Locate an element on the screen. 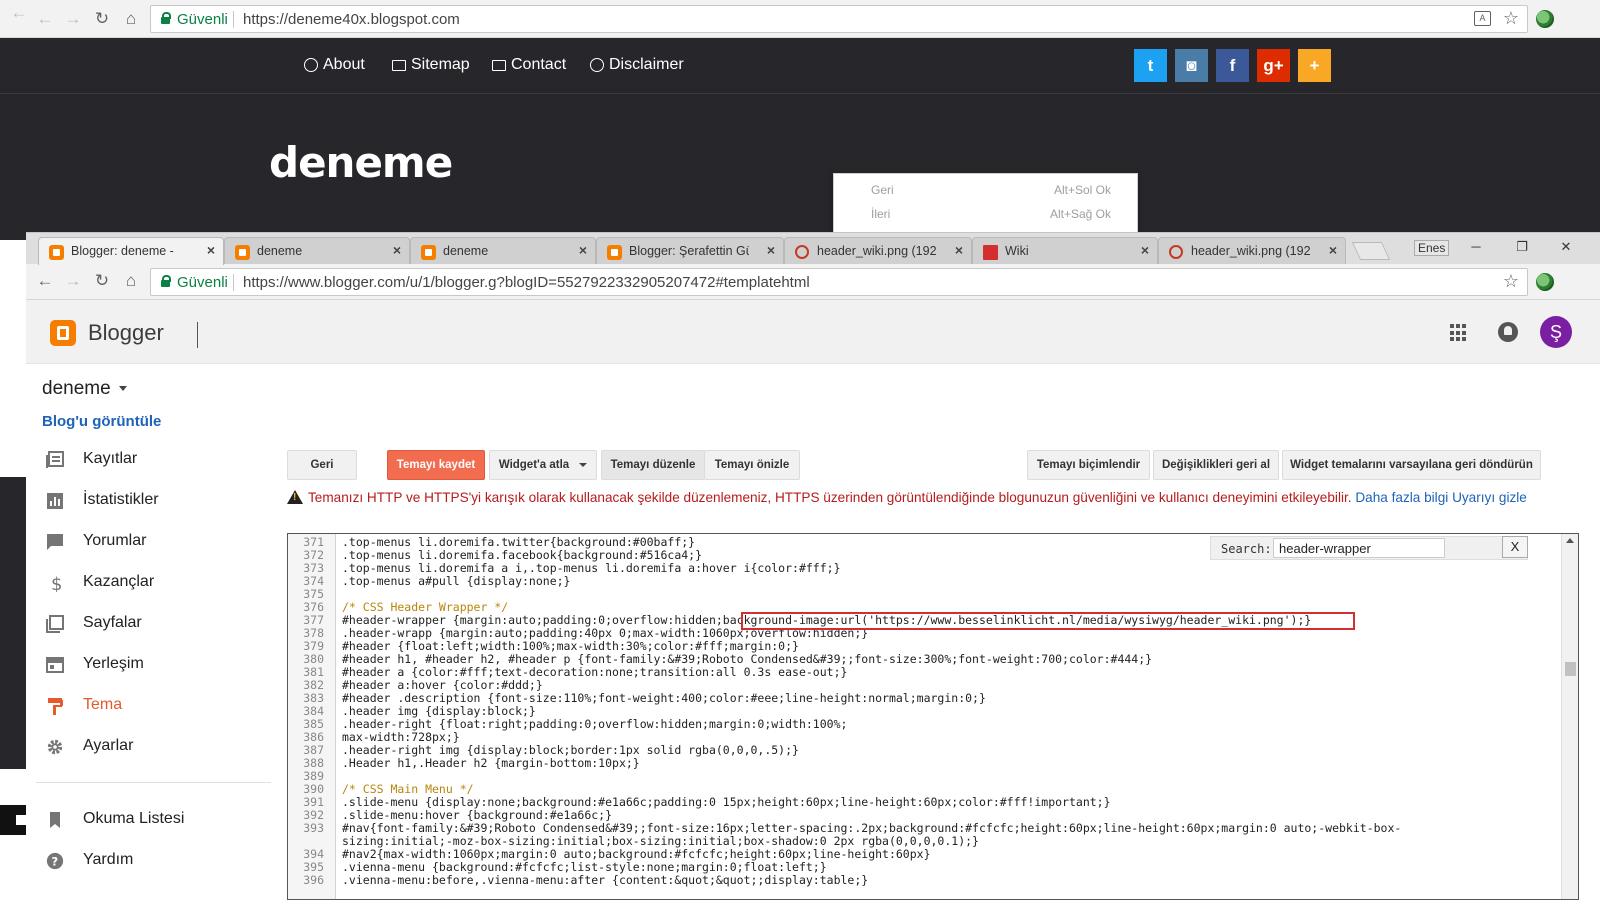  sidebar-item-reading-list: Okuma Listesi is located at coordinates (157, 821).